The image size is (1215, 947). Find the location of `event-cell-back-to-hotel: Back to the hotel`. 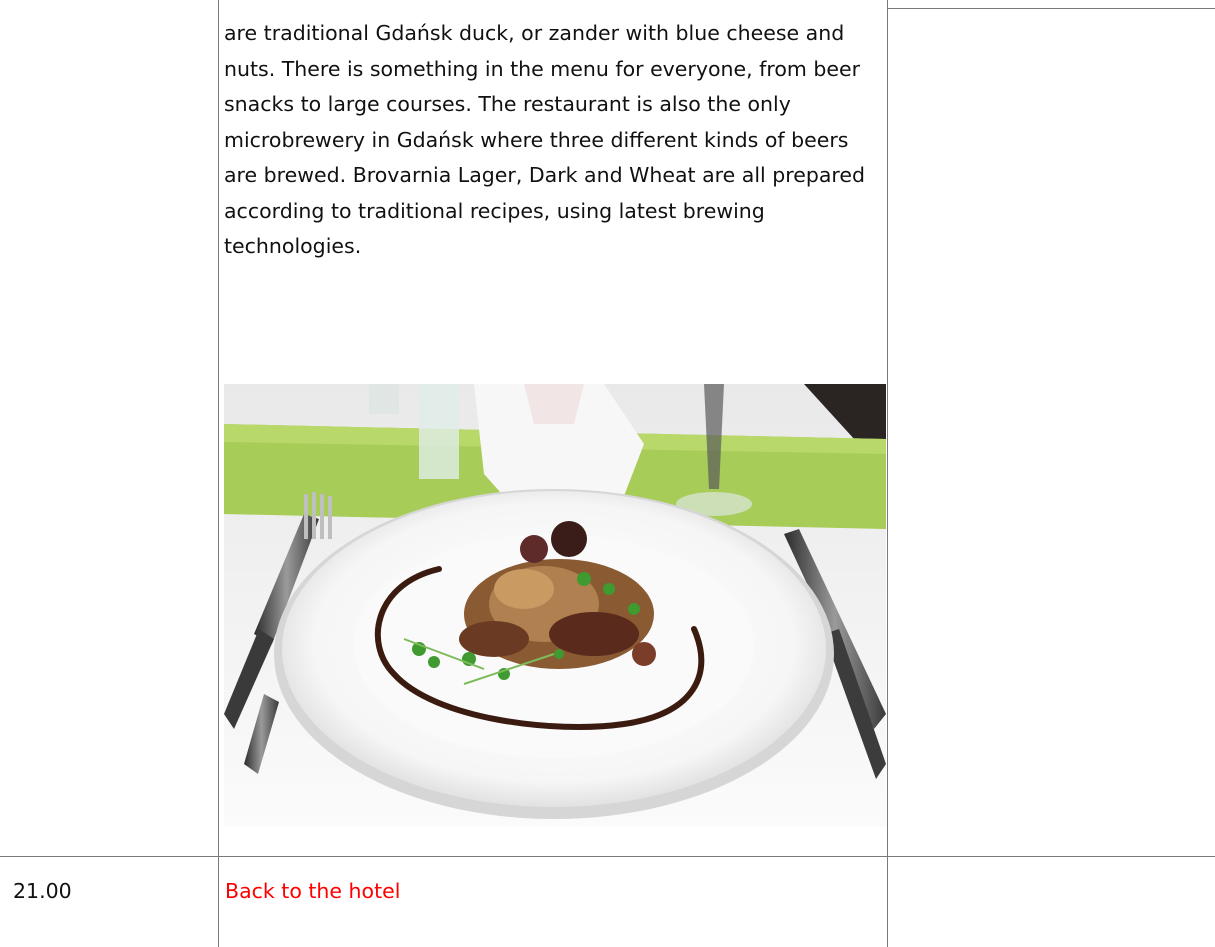

event-cell-back-to-hotel: Back to the hotel is located at coordinates (313, 891).